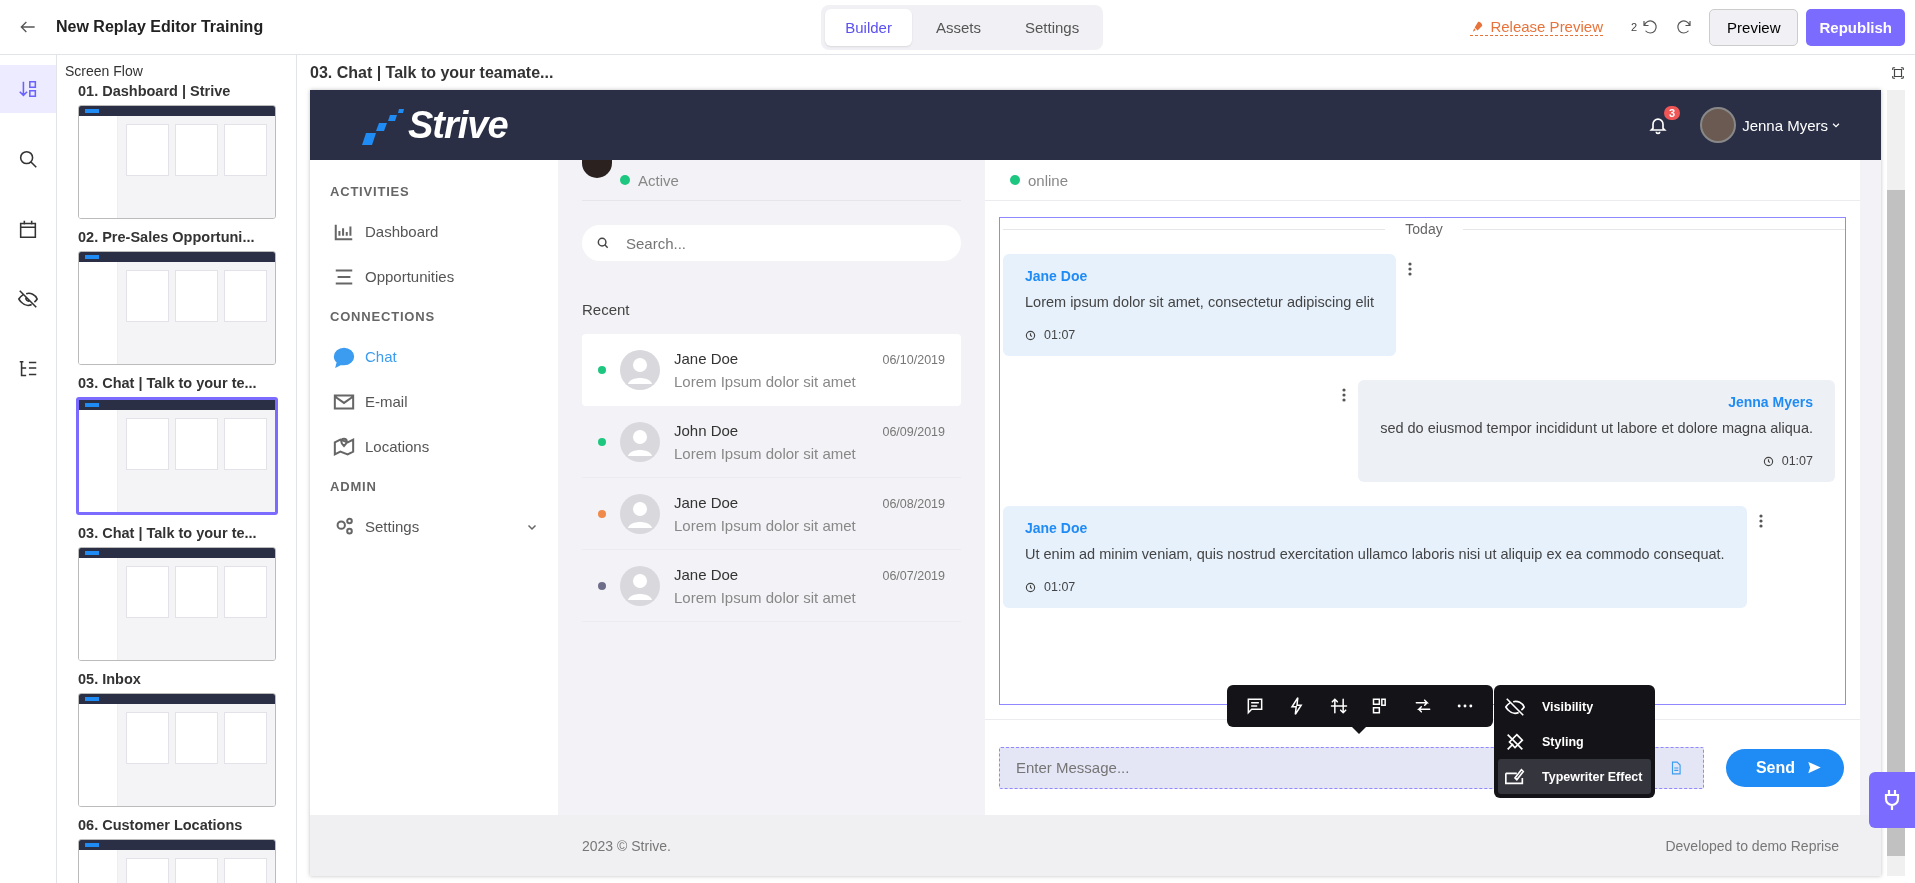  Describe the element at coordinates (1650, 27) in the screenshot. I see `undo-icon` at that location.